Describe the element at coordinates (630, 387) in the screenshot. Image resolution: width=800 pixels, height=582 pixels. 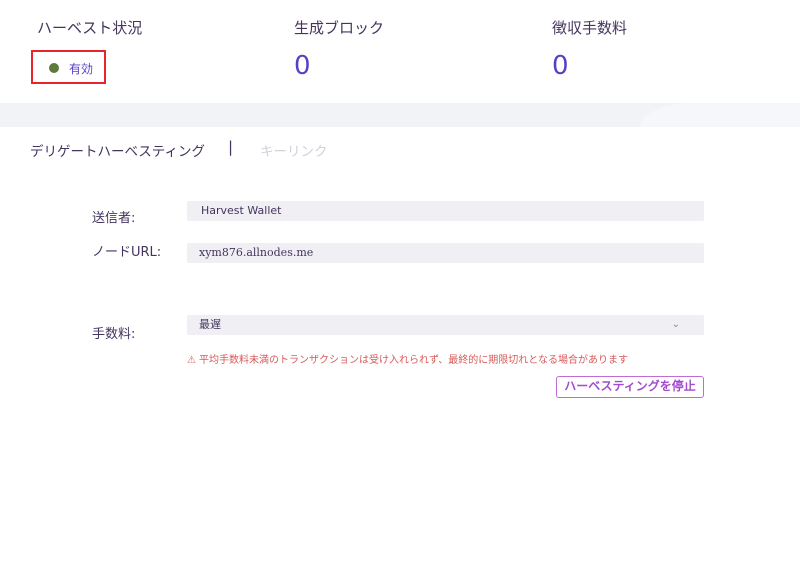
I see `stop-harvesting-button: ハーベスティングを停止` at that location.